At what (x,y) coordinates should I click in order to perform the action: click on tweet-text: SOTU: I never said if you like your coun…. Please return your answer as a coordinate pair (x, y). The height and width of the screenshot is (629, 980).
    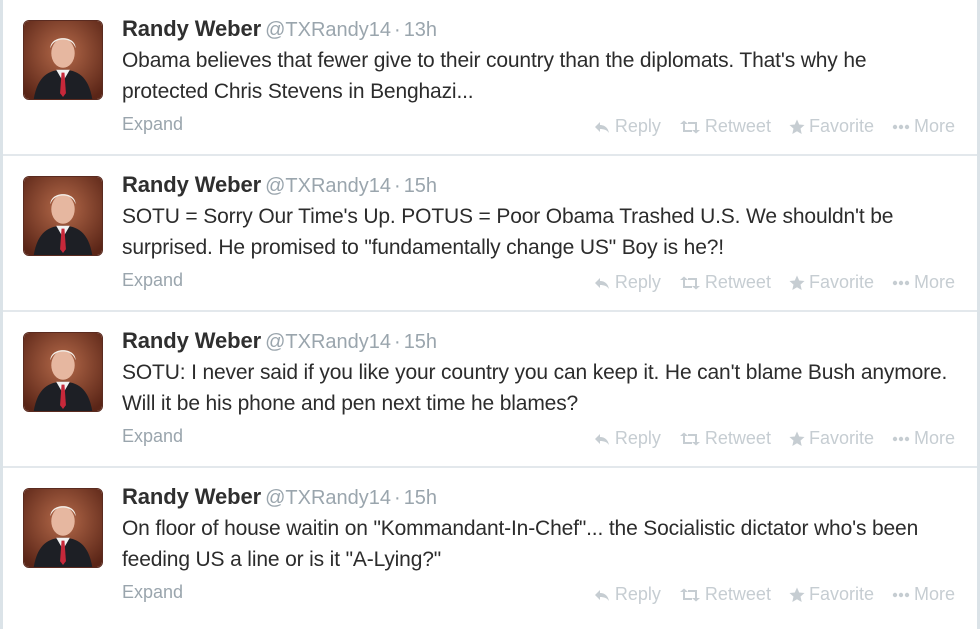
    Looking at the image, I should click on (535, 388).